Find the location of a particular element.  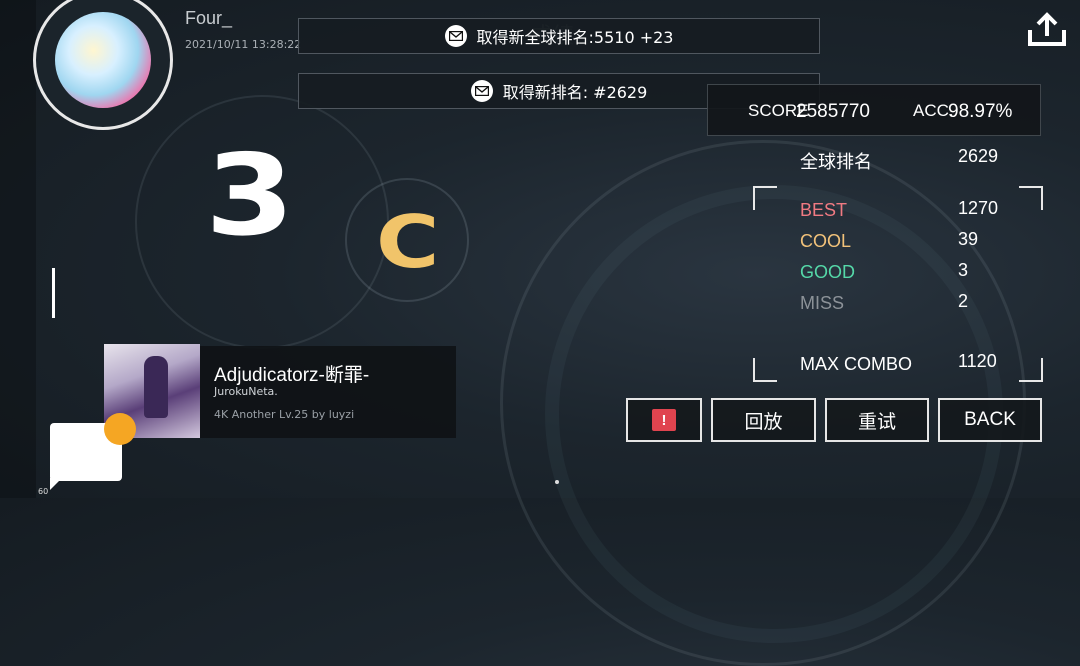

left-edge-marker is located at coordinates (53, 293).